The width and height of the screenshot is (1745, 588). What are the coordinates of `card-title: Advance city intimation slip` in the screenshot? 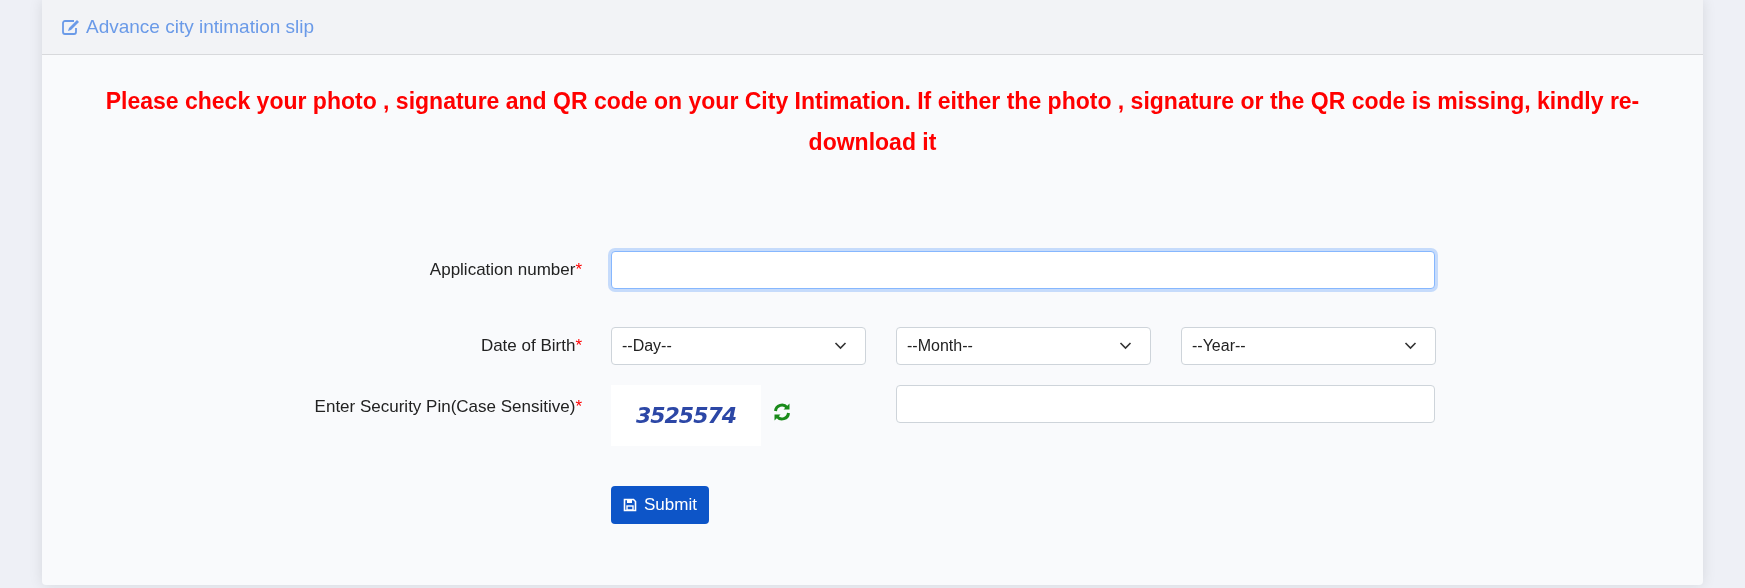 It's located at (200, 27).